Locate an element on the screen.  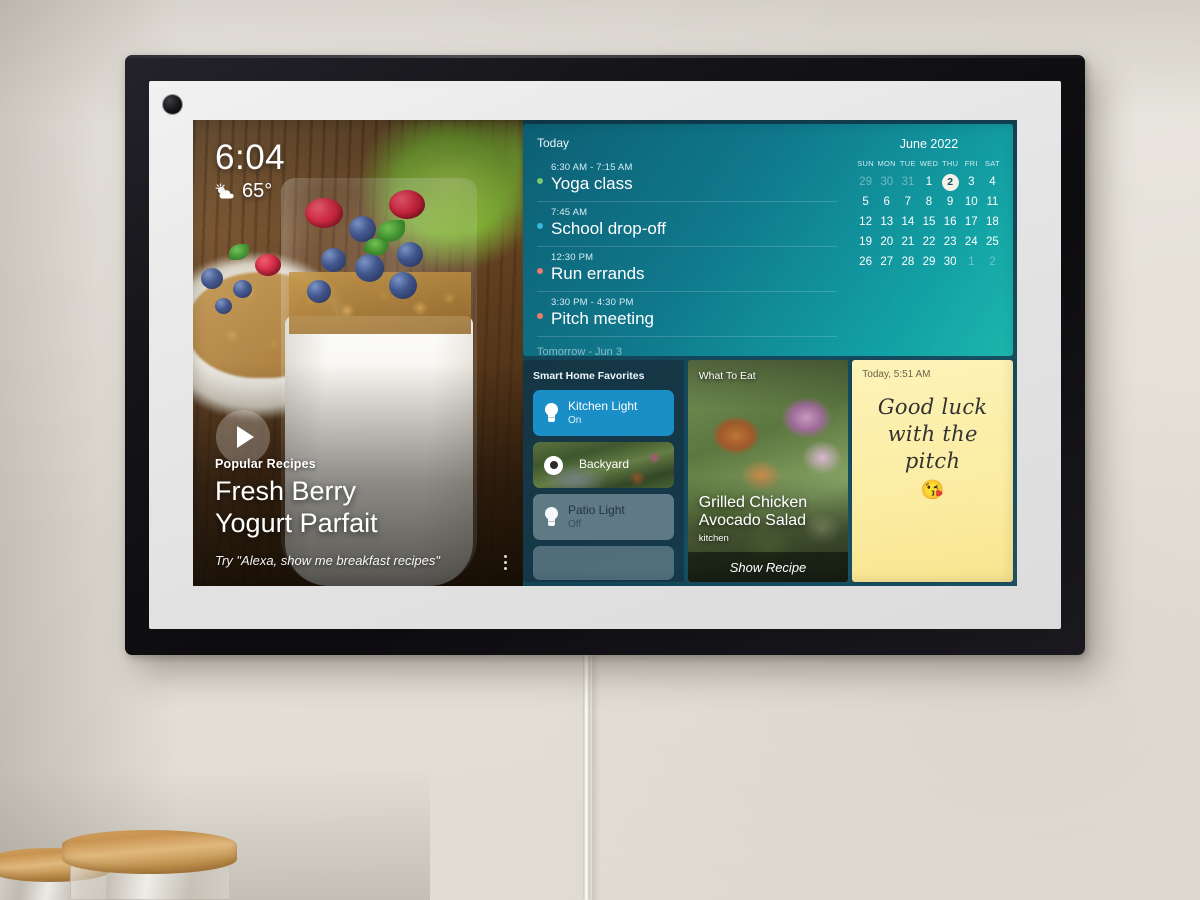
calendar-day: 7 is located at coordinates (907, 202).